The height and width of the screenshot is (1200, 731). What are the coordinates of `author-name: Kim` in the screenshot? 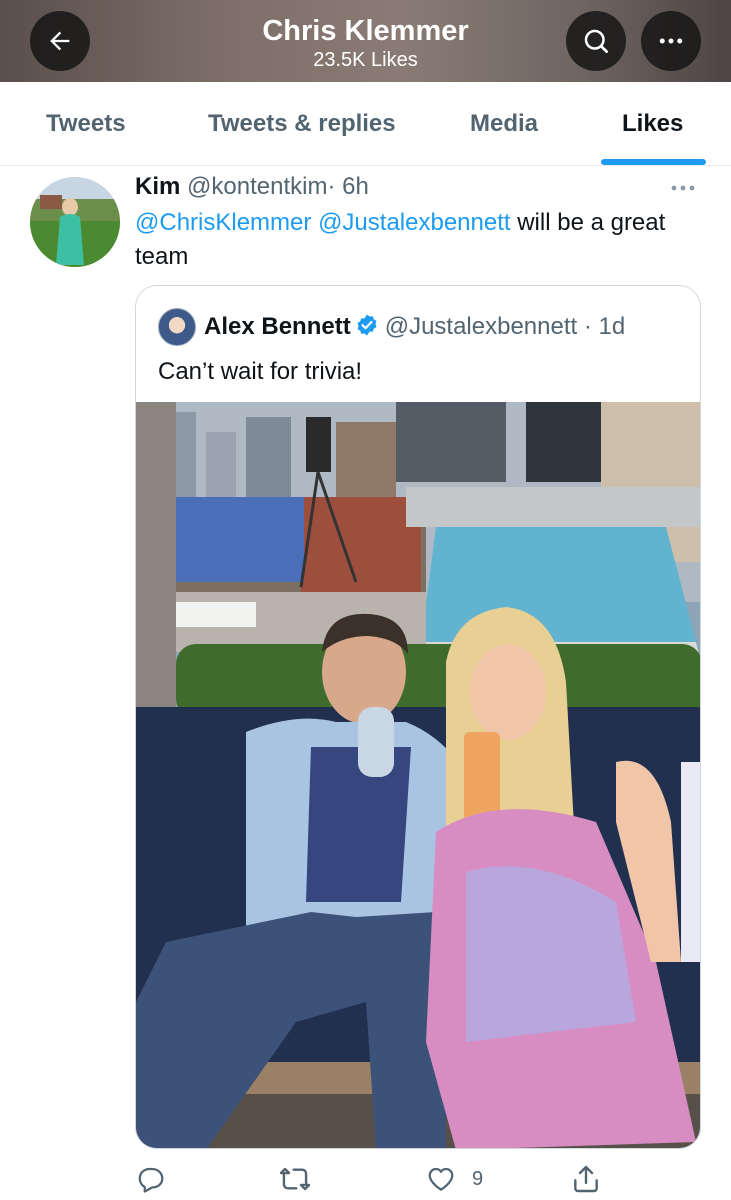 It's located at (157, 186).